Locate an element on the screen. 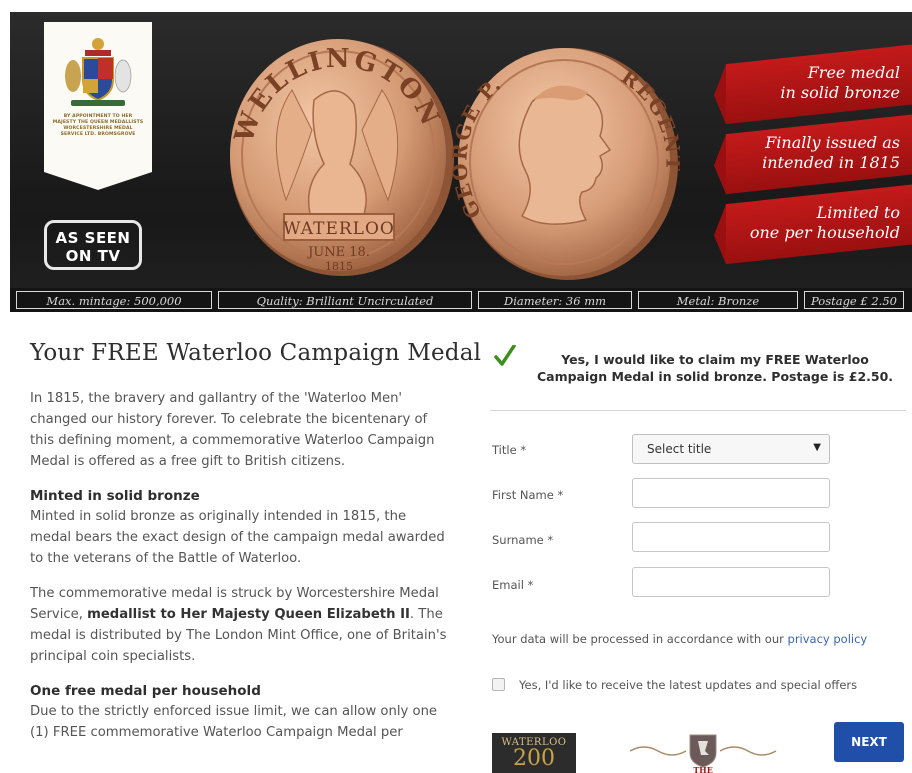 Image resolution: width=912 pixels, height=773 pixels. waterloo-200-logo-number: 200 is located at coordinates (534, 758).